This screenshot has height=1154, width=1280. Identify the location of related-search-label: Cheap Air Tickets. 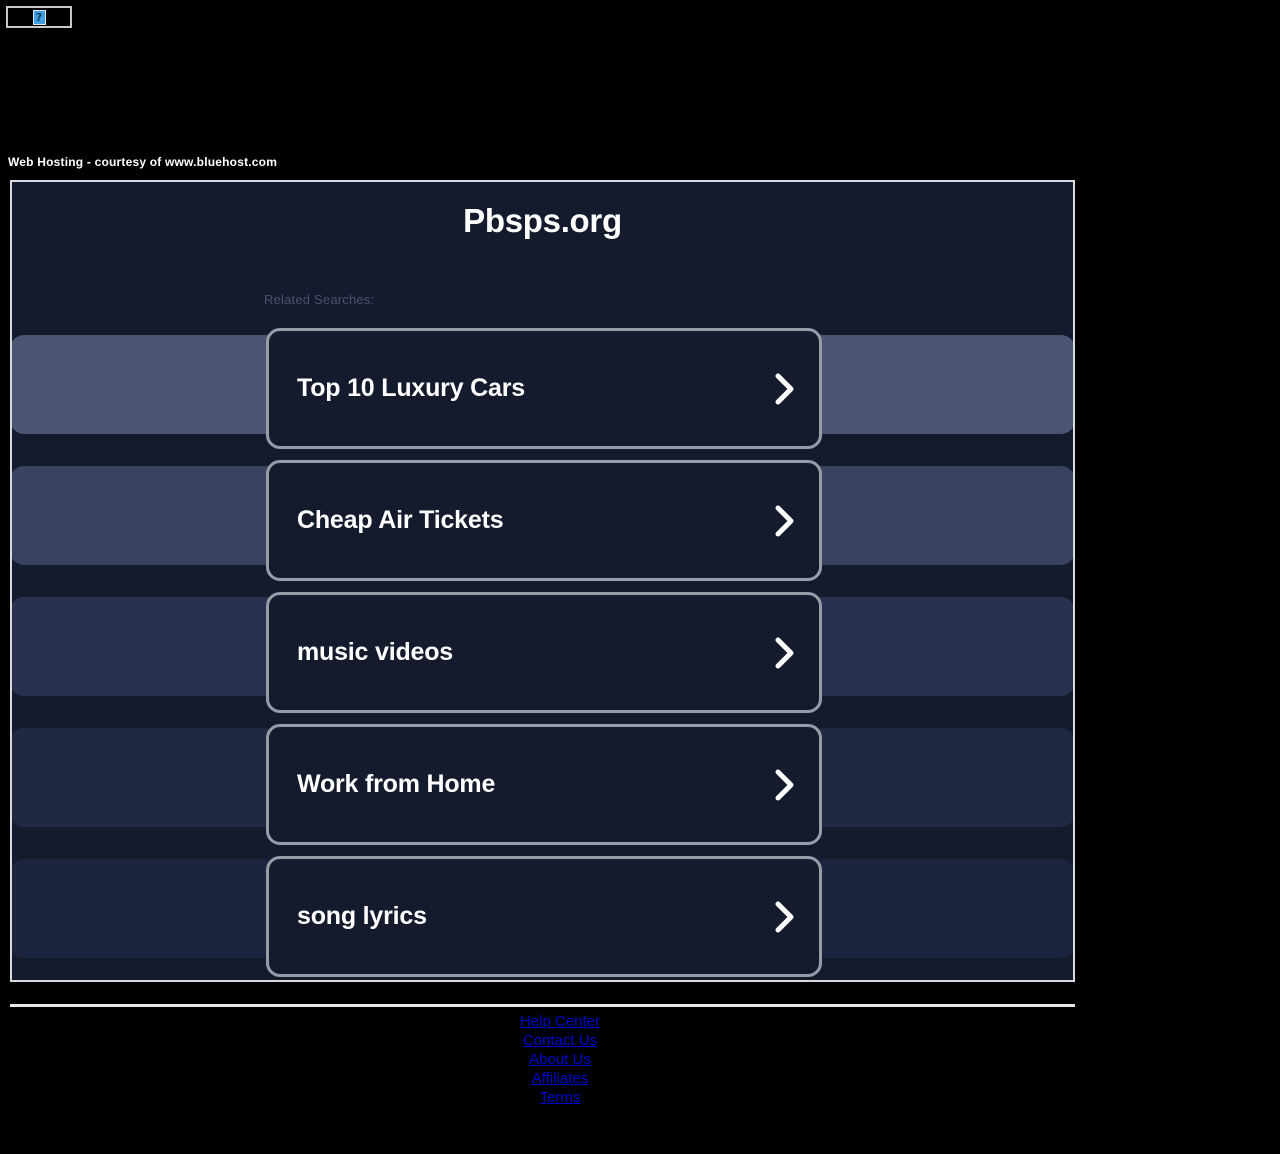
(400, 520).